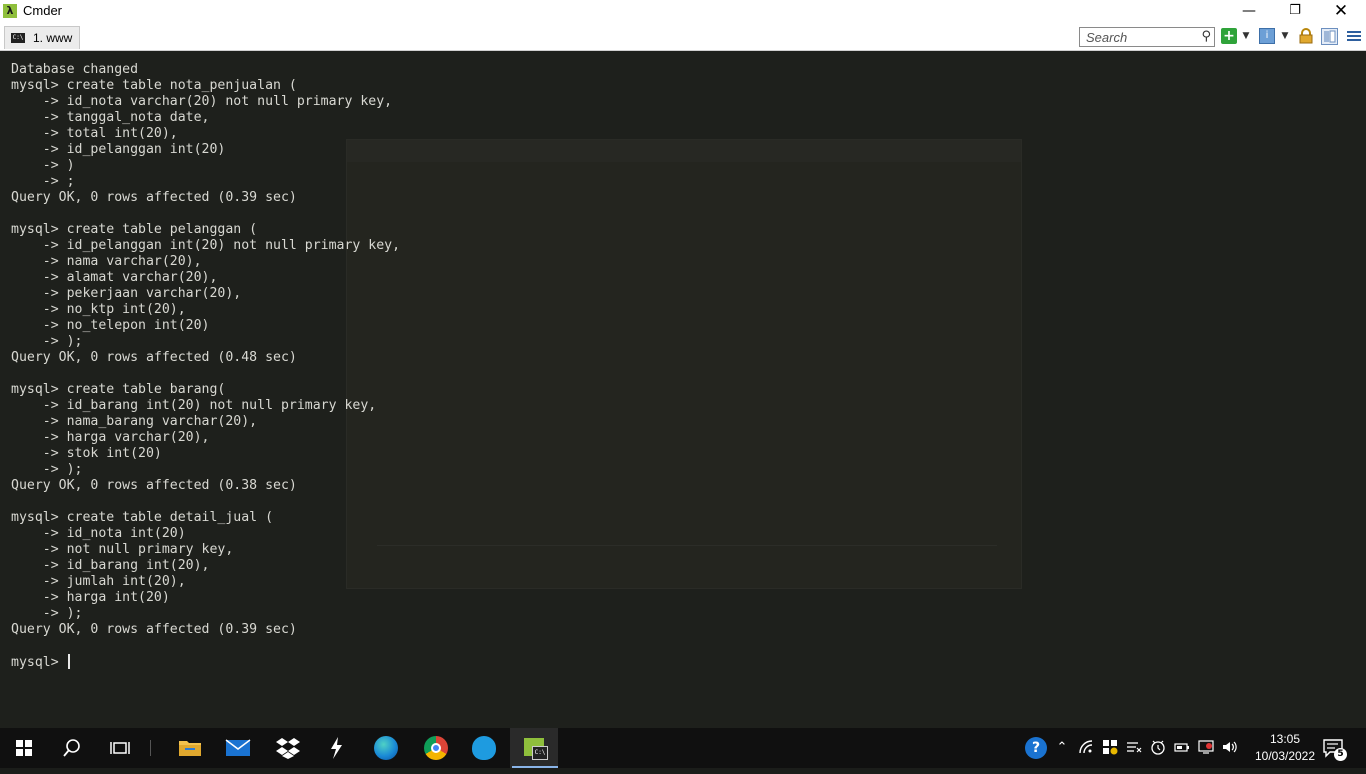 The height and width of the screenshot is (774, 1366). I want to click on terminal-line: mysql> create table nota_penjualan (, so click(154, 85).